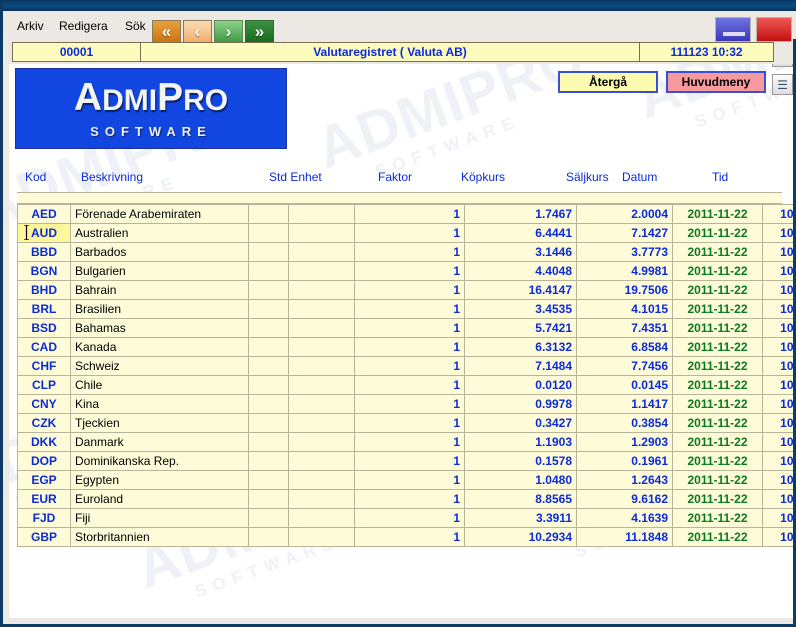 Image resolution: width=796 pixels, height=627 pixels. I want to click on cell-kod: BRL, so click(44, 309).